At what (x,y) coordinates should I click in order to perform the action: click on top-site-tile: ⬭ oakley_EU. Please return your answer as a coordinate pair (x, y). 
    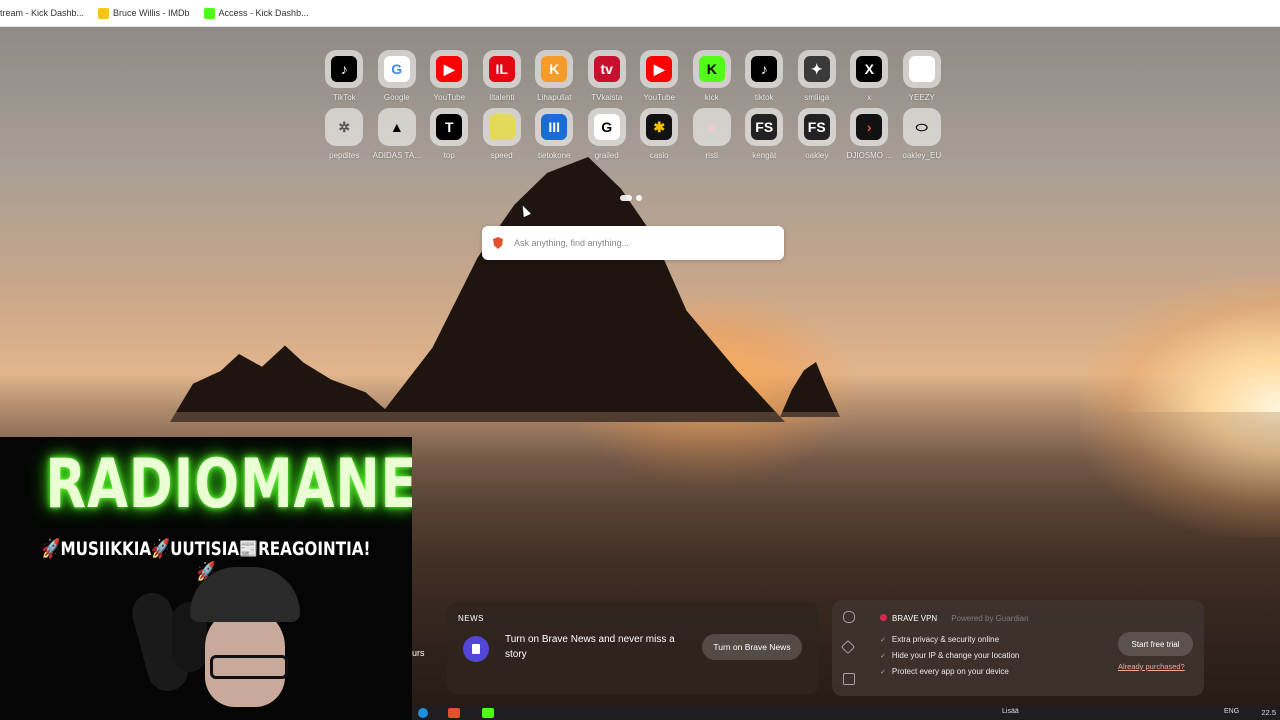
    Looking at the image, I should click on (922, 134).